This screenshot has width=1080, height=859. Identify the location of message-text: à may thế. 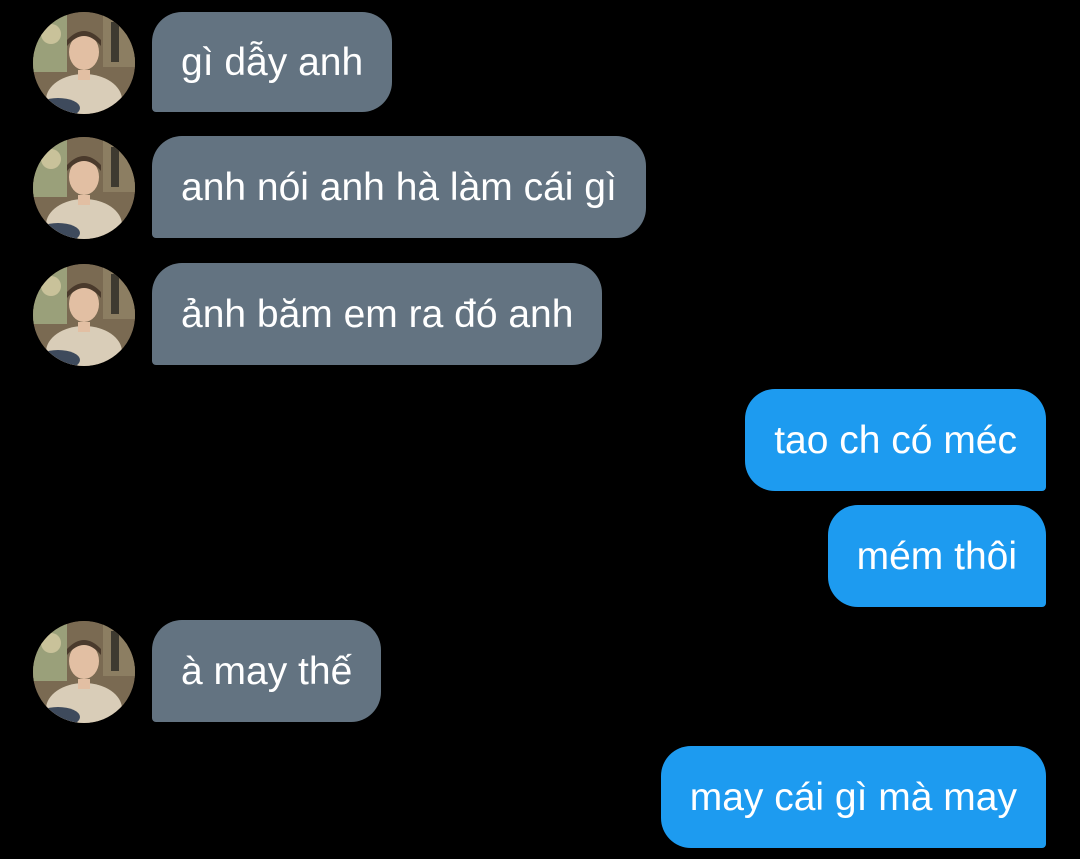
(267, 671).